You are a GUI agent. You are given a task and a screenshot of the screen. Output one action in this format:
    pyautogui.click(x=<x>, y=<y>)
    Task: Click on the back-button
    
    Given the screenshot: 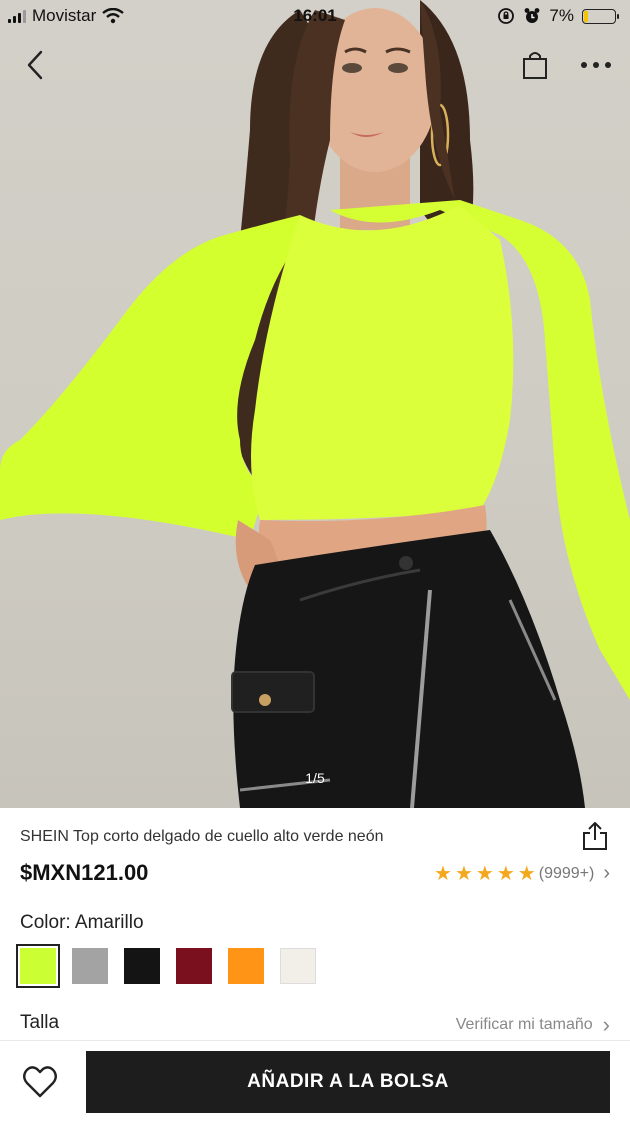 What is the action you would take?
    pyautogui.click(x=35, y=65)
    